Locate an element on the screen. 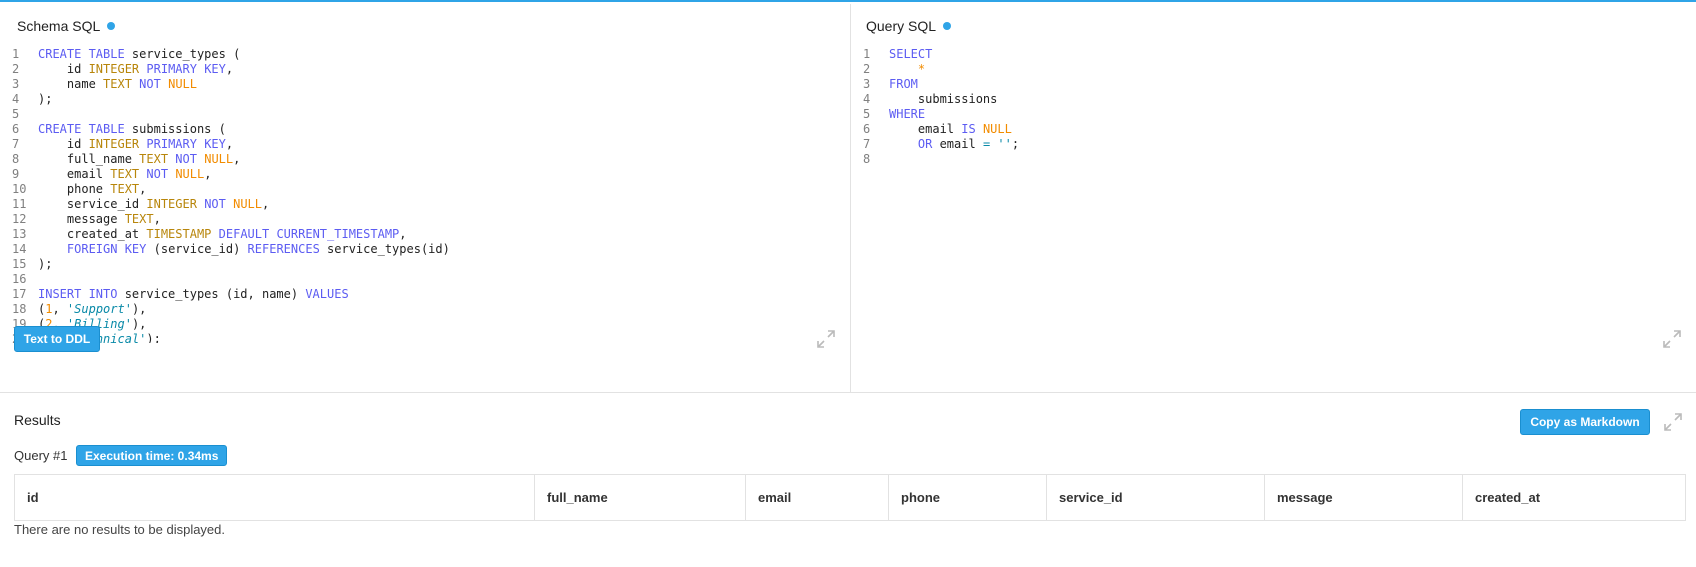  code-line: 1 SELECT is located at coordinates (1274, 54).